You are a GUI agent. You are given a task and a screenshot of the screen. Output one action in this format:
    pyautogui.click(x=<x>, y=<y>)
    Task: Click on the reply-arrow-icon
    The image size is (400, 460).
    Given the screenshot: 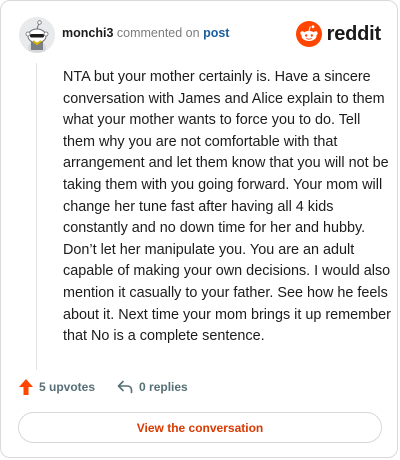 What is the action you would take?
    pyautogui.click(x=125, y=387)
    